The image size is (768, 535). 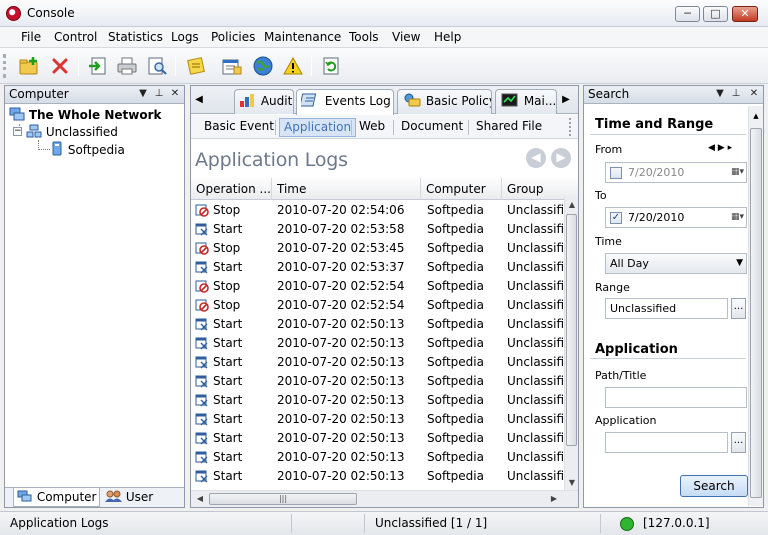 I want to click on path-title-input, so click(x=676, y=397).